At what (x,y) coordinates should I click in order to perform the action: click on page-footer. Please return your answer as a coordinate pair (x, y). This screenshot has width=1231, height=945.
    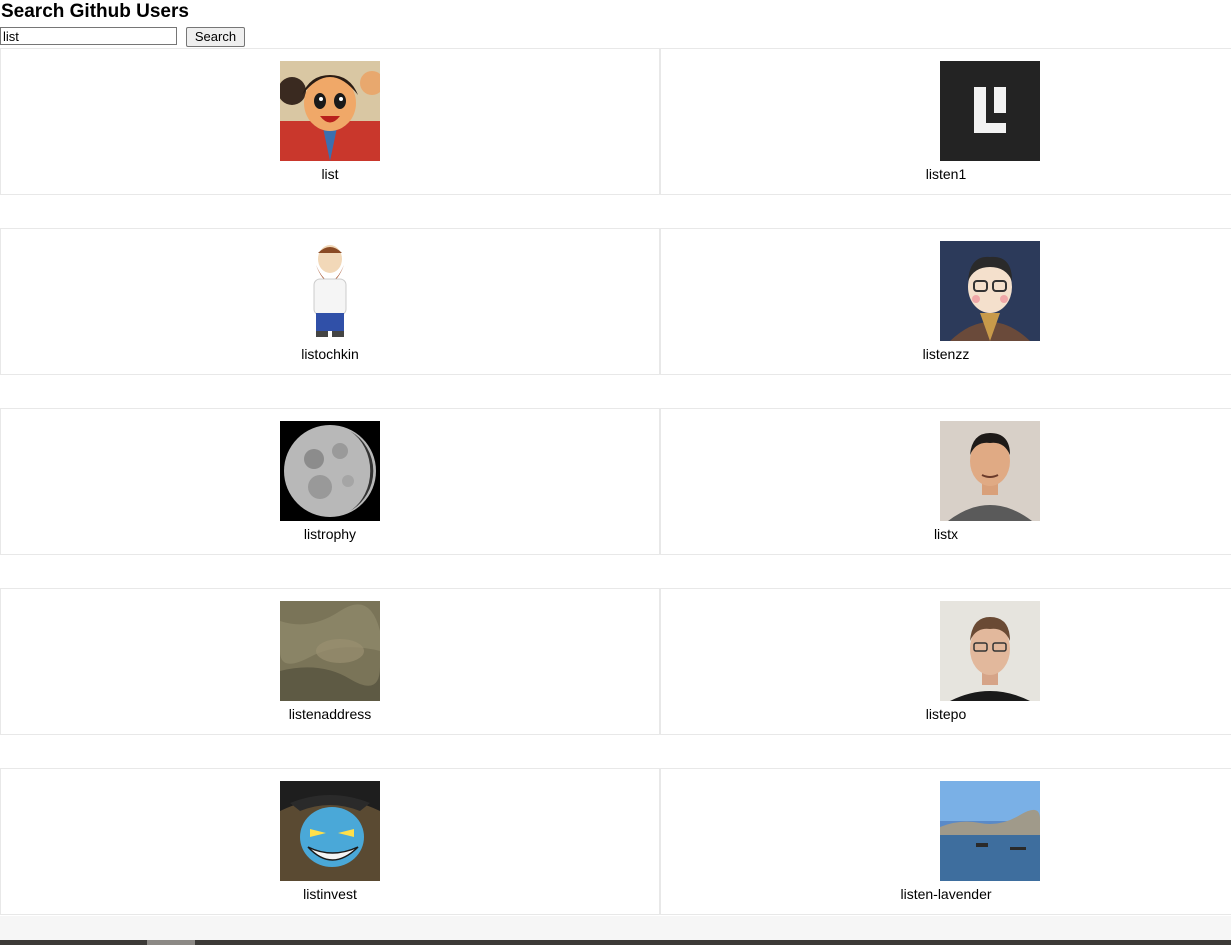
    Looking at the image, I should click on (615, 928).